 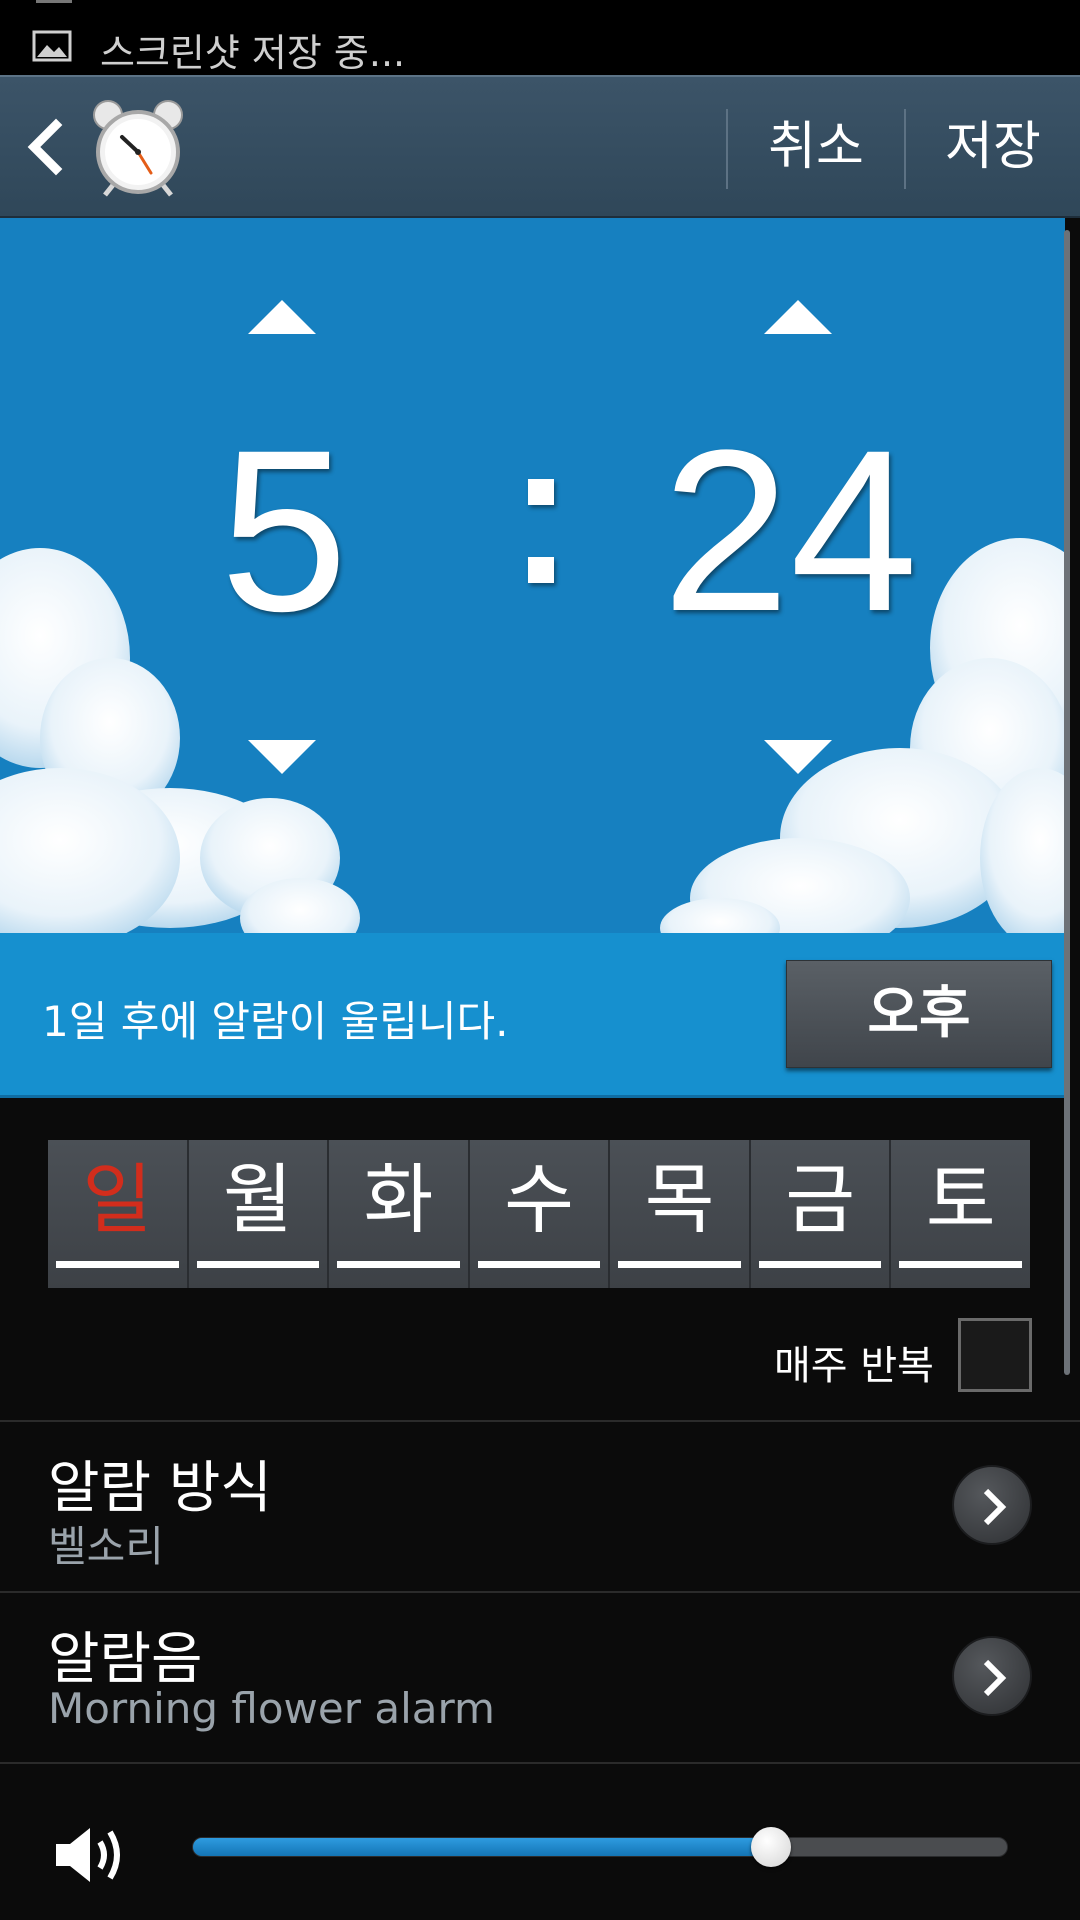 What do you see at coordinates (44, 147) in the screenshot?
I see `back-icon` at bounding box center [44, 147].